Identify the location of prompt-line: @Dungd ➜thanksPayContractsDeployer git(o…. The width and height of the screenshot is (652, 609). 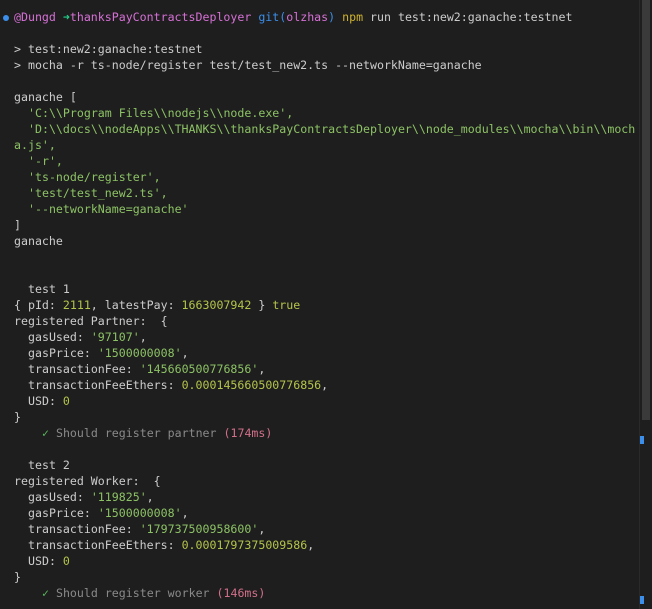
(327, 17).